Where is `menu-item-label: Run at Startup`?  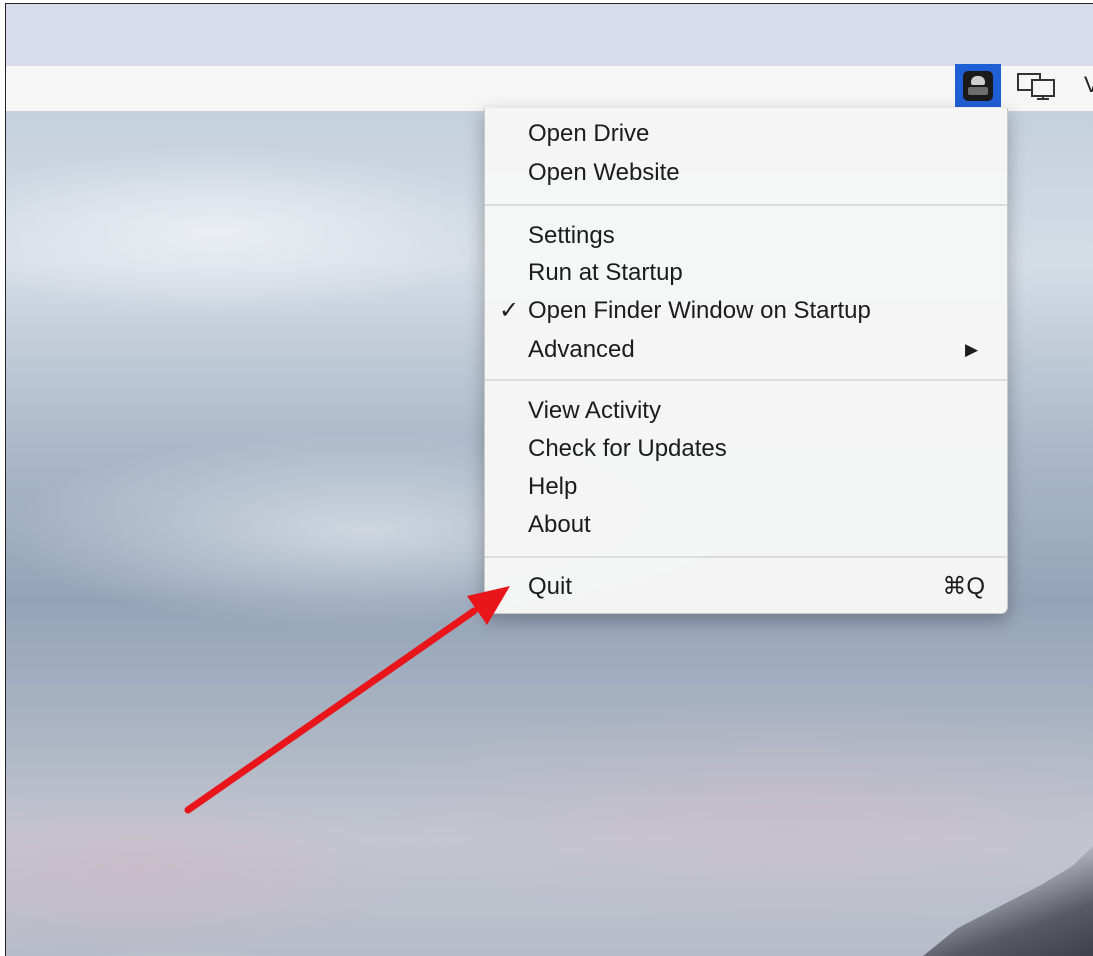
menu-item-label: Run at Startup is located at coordinates (605, 272).